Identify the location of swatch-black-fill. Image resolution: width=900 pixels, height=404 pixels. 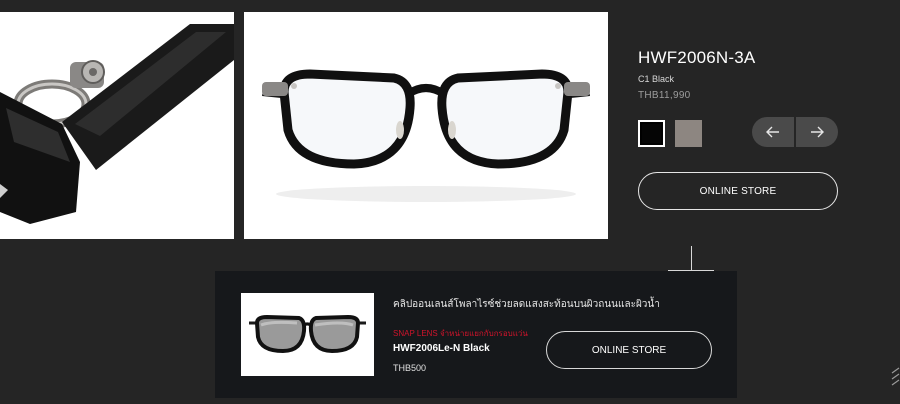
(651, 133).